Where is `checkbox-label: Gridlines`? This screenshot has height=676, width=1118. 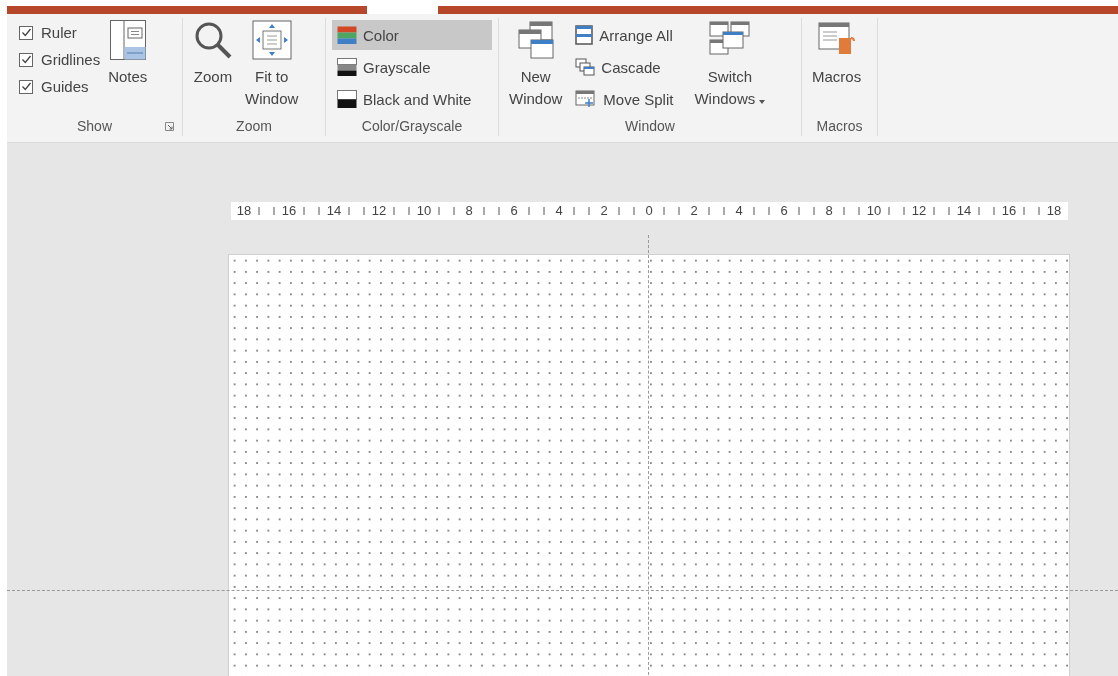
checkbox-label: Gridlines is located at coordinates (71, 59).